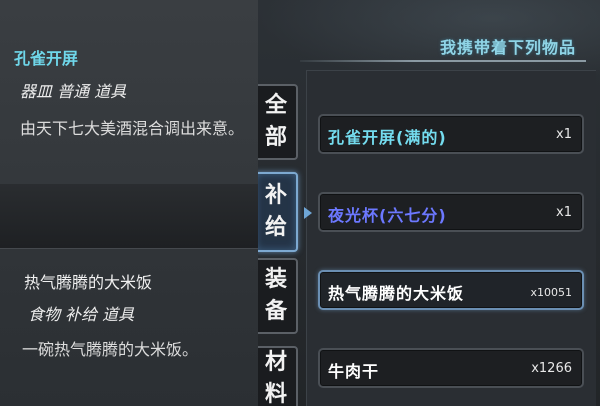 The width and height of the screenshot is (600, 406). What do you see at coordinates (275, 105) in the screenshot?
I see `tab-label: 全` at bounding box center [275, 105].